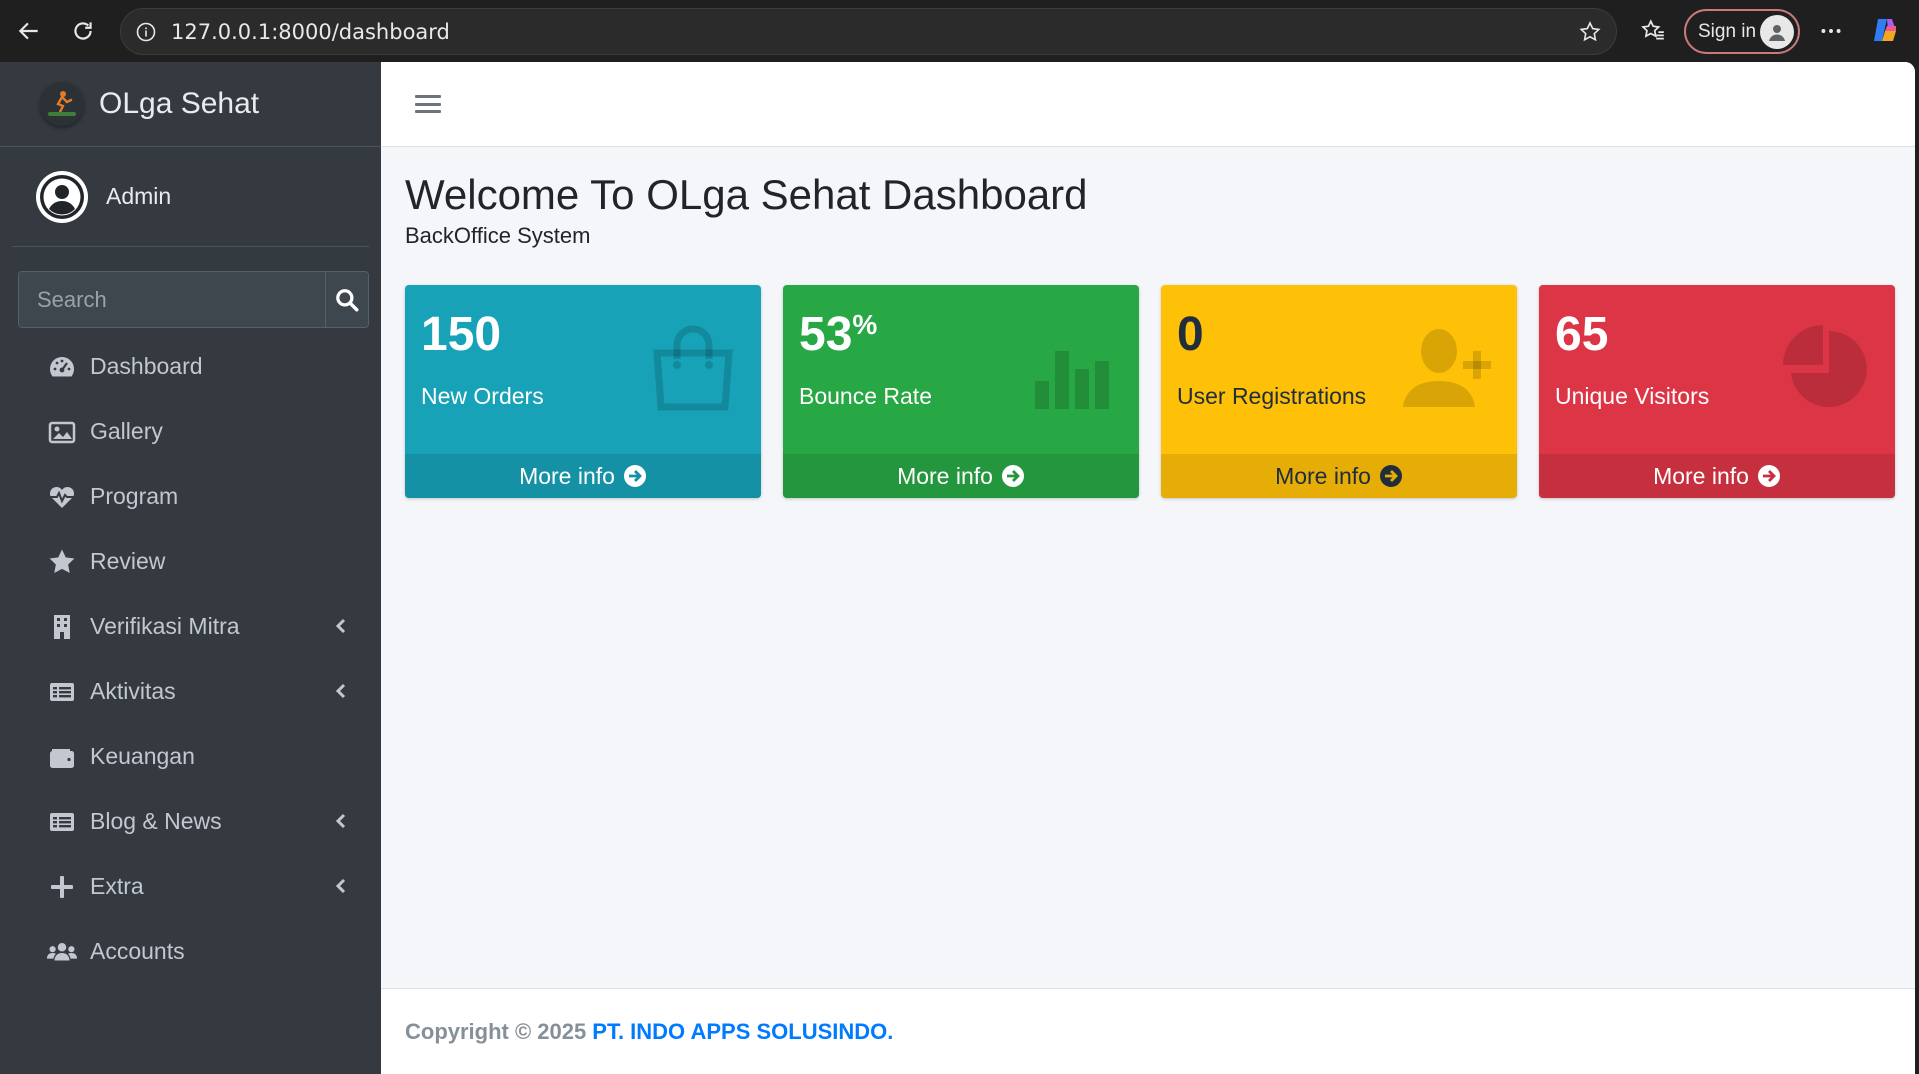 The image size is (1919, 1074). What do you see at coordinates (1727, 31) in the screenshot?
I see `sign-in-label: Sign in` at bounding box center [1727, 31].